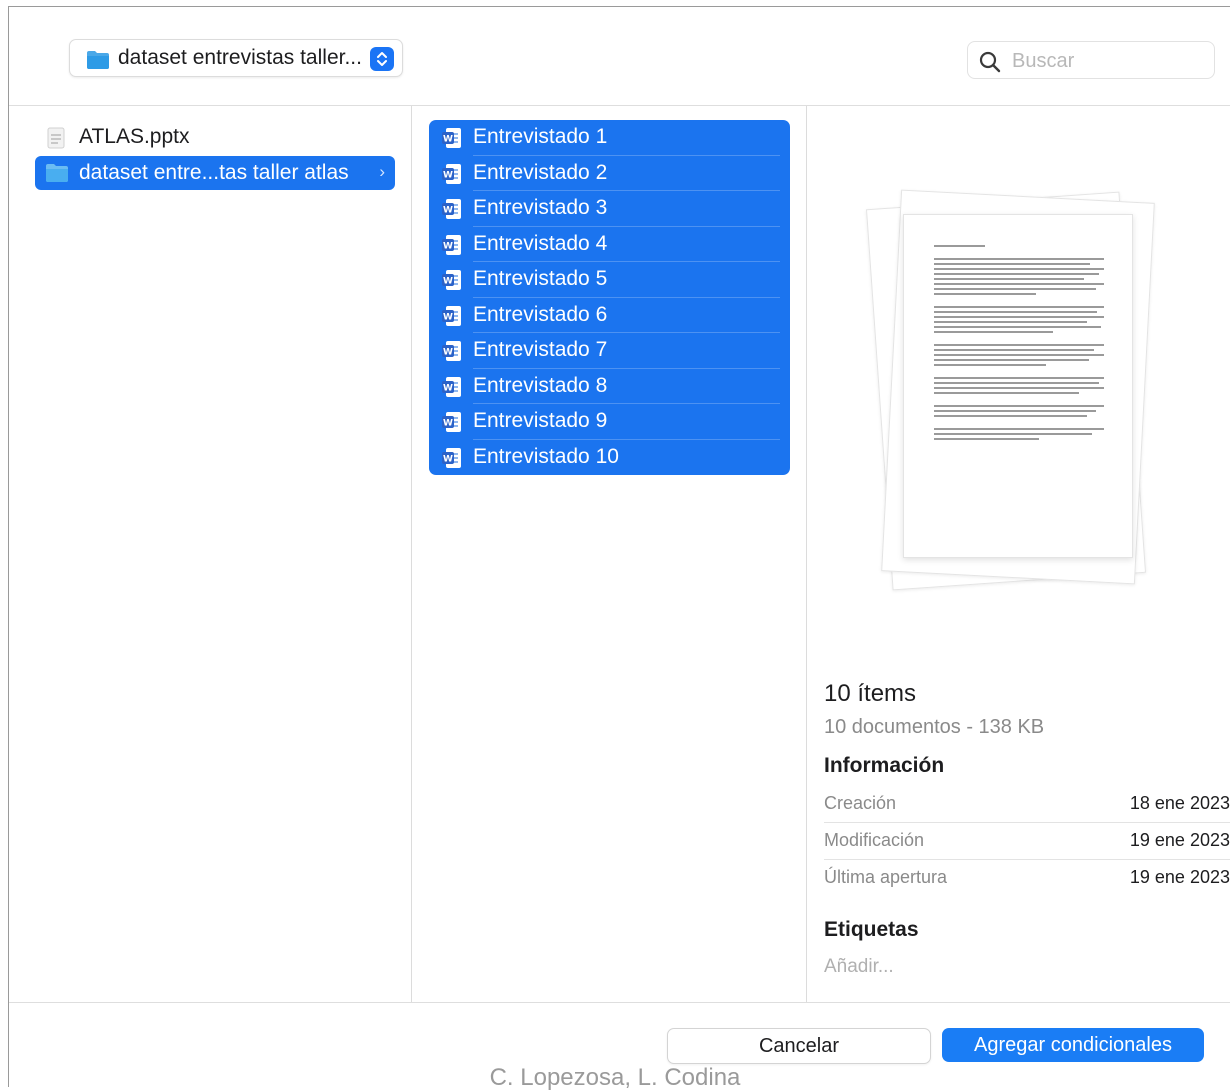 The height and width of the screenshot is (1092, 1230). I want to click on cancel-button: Cancelar, so click(799, 1046).